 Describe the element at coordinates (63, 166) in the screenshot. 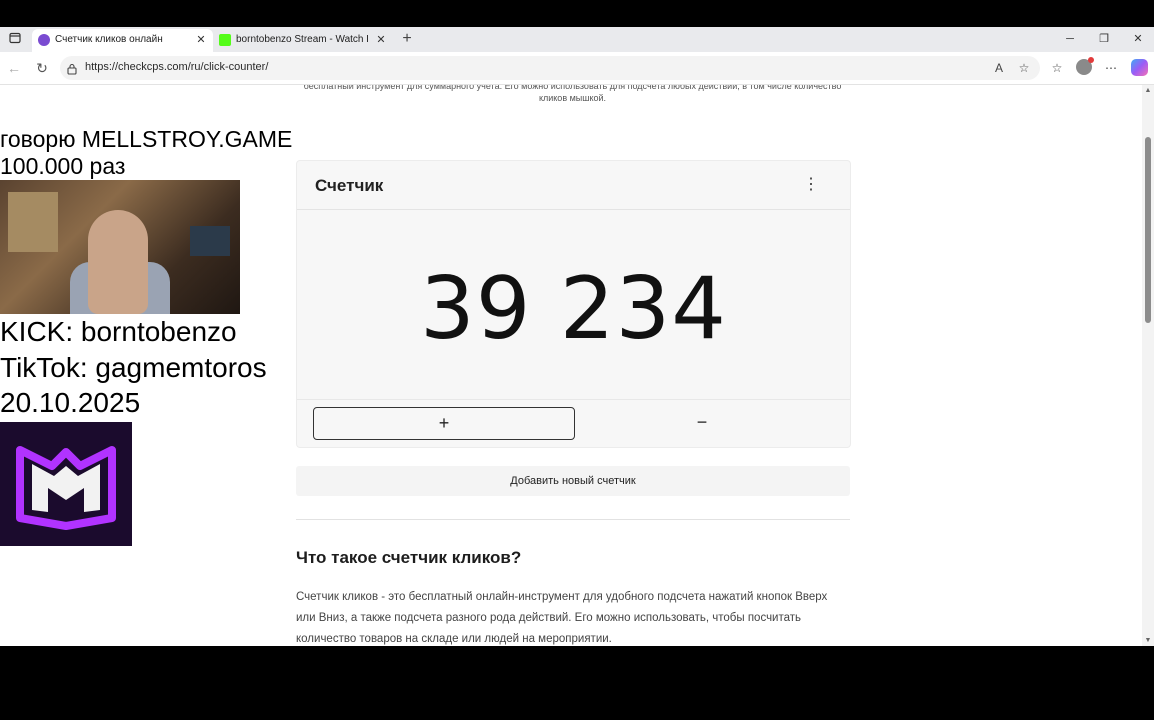

I see `overlay-text-count: 100.000 раз` at that location.